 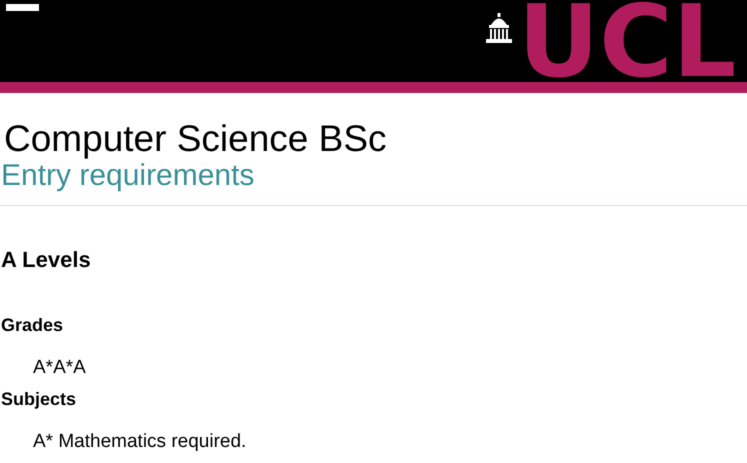 I want to click on menu-icon, so click(x=22, y=7).